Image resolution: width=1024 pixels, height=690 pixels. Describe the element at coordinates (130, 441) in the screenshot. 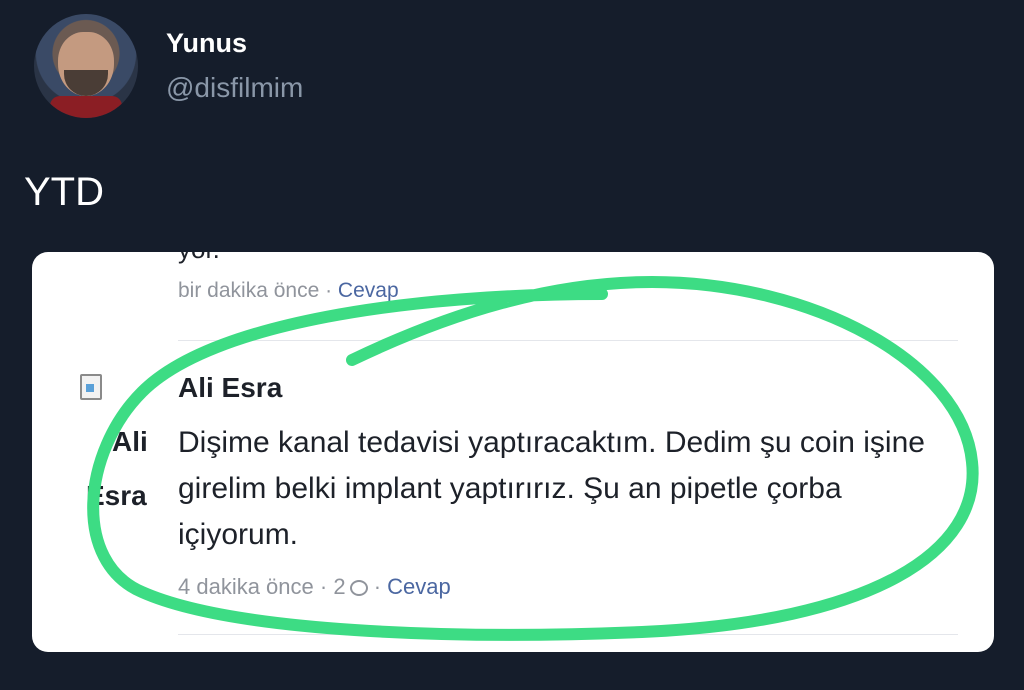

I see `avatar-alt-text-line1: Ali` at that location.